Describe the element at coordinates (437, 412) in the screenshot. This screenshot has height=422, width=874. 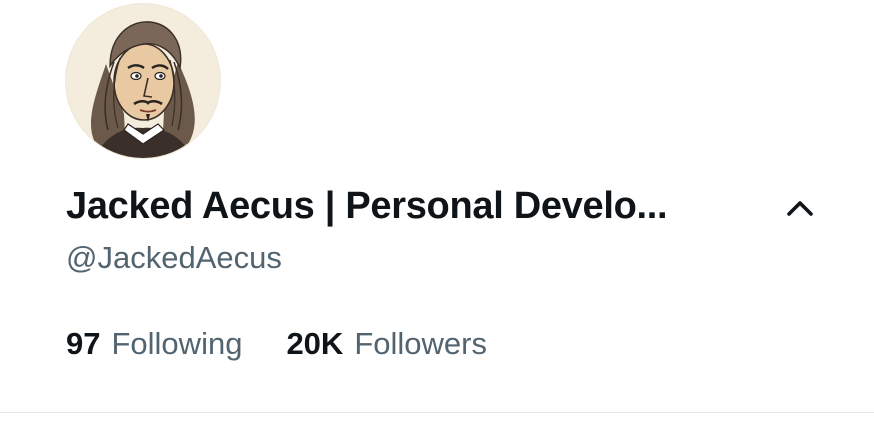
I see `section-divider` at that location.